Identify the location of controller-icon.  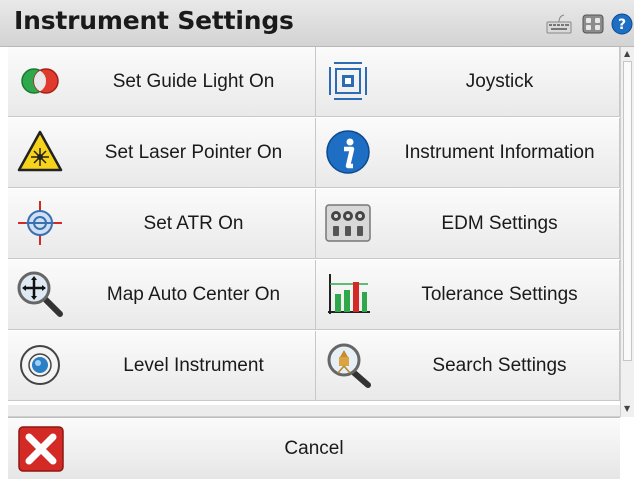
(593, 24).